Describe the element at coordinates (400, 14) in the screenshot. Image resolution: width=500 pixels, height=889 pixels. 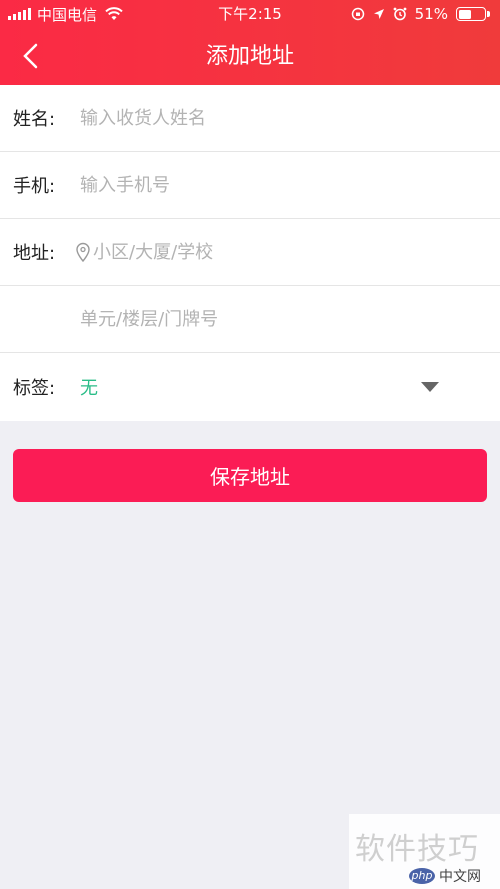
I see `alarm-icon` at that location.